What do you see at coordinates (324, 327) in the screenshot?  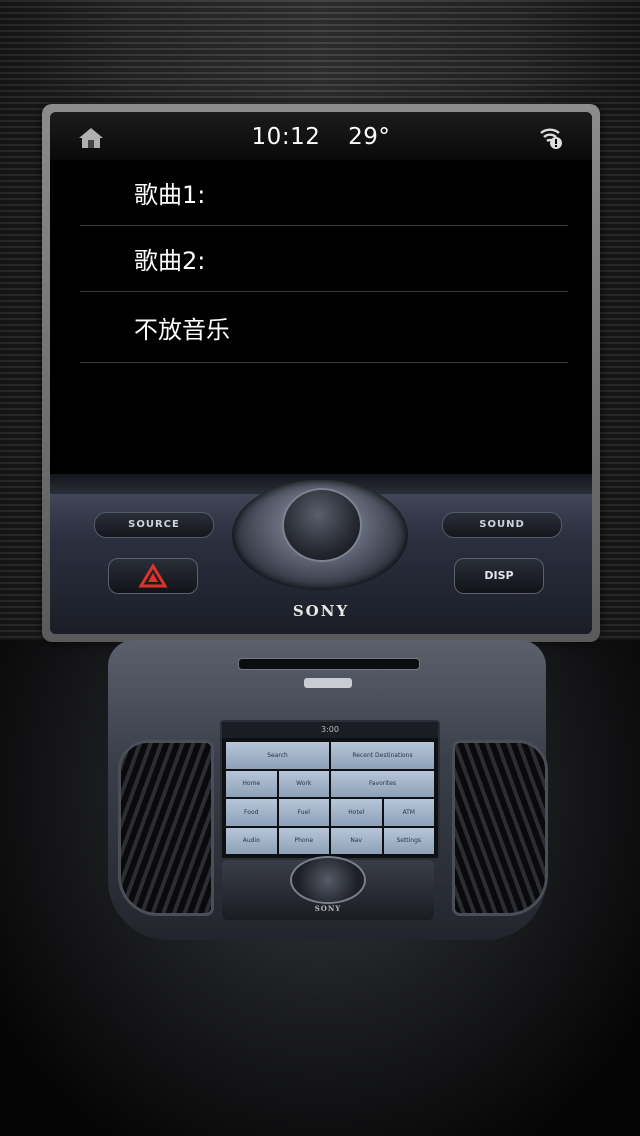 I see `song-item-no-music: 不放音乐` at bounding box center [324, 327].